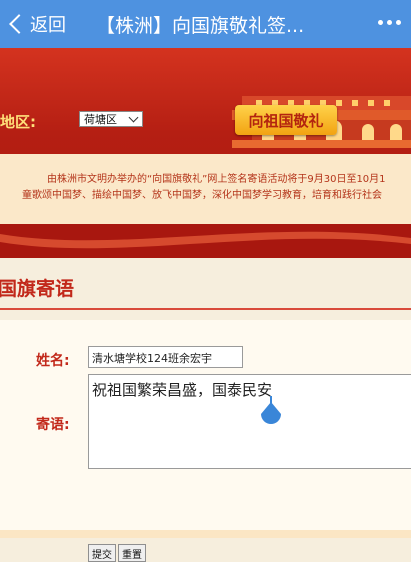 This screenshot has height=562, width=411. I want to click on message-textarea: 祝祖国繁荣昌盛，国泰民安, so click(249, 421).